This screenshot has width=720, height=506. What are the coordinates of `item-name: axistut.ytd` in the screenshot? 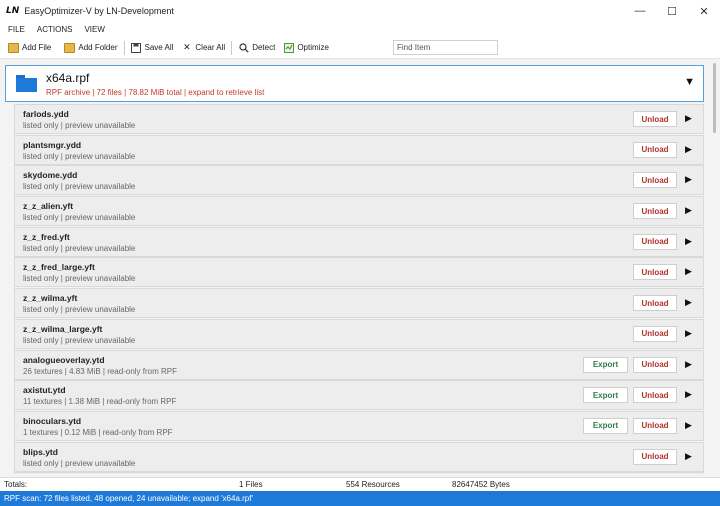 It's located at (44, 390).